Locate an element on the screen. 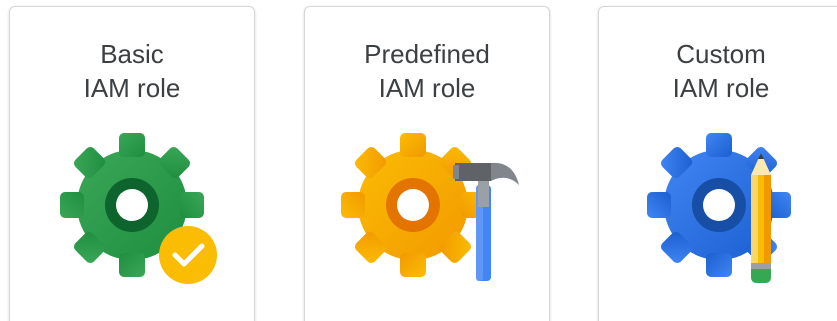  card-title-line1: Basic is located at coordinates (132, 54).